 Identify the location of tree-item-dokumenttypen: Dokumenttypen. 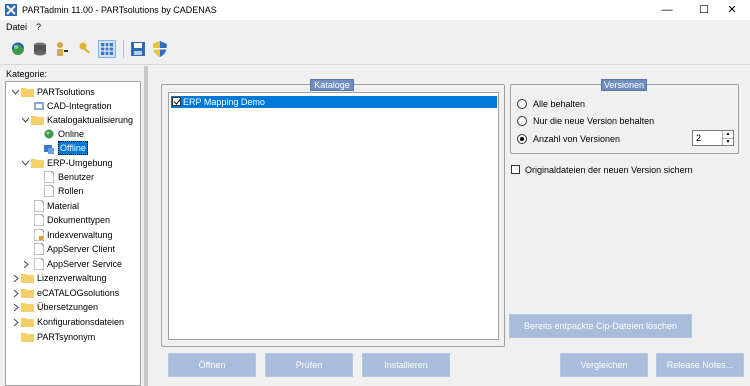
(86, 220).